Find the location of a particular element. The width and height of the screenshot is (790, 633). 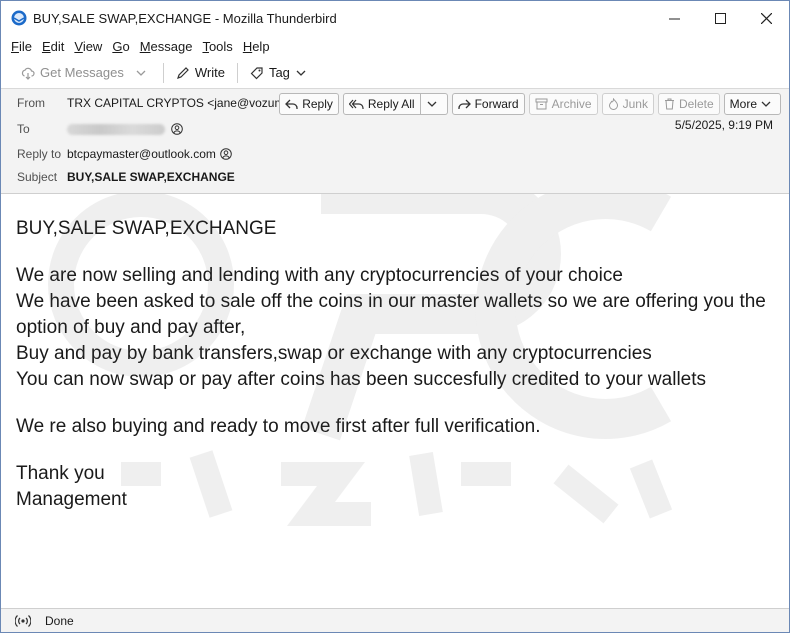

reply-to-value: btcpaymaster@outlook.com is located at coordinates (141, 154).